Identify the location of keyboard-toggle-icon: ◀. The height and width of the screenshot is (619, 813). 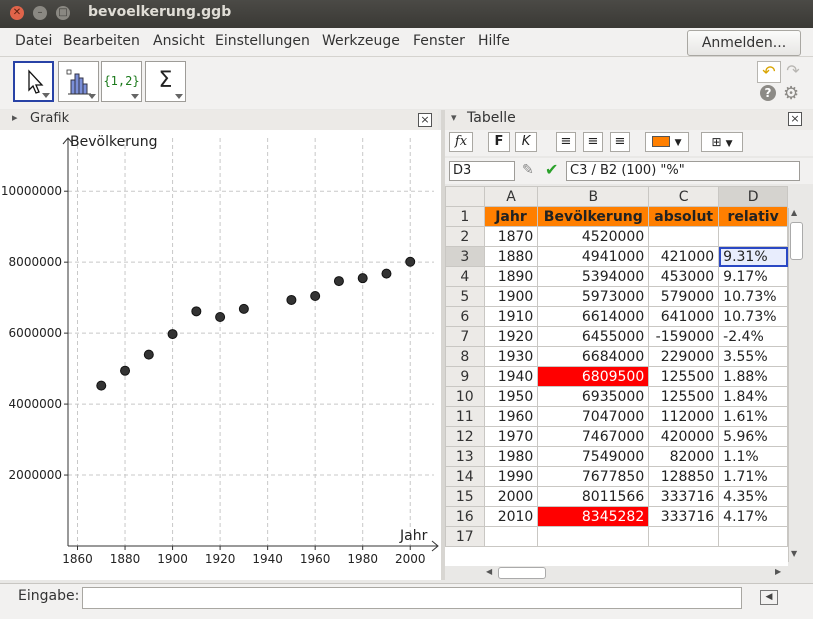
(769, 597).